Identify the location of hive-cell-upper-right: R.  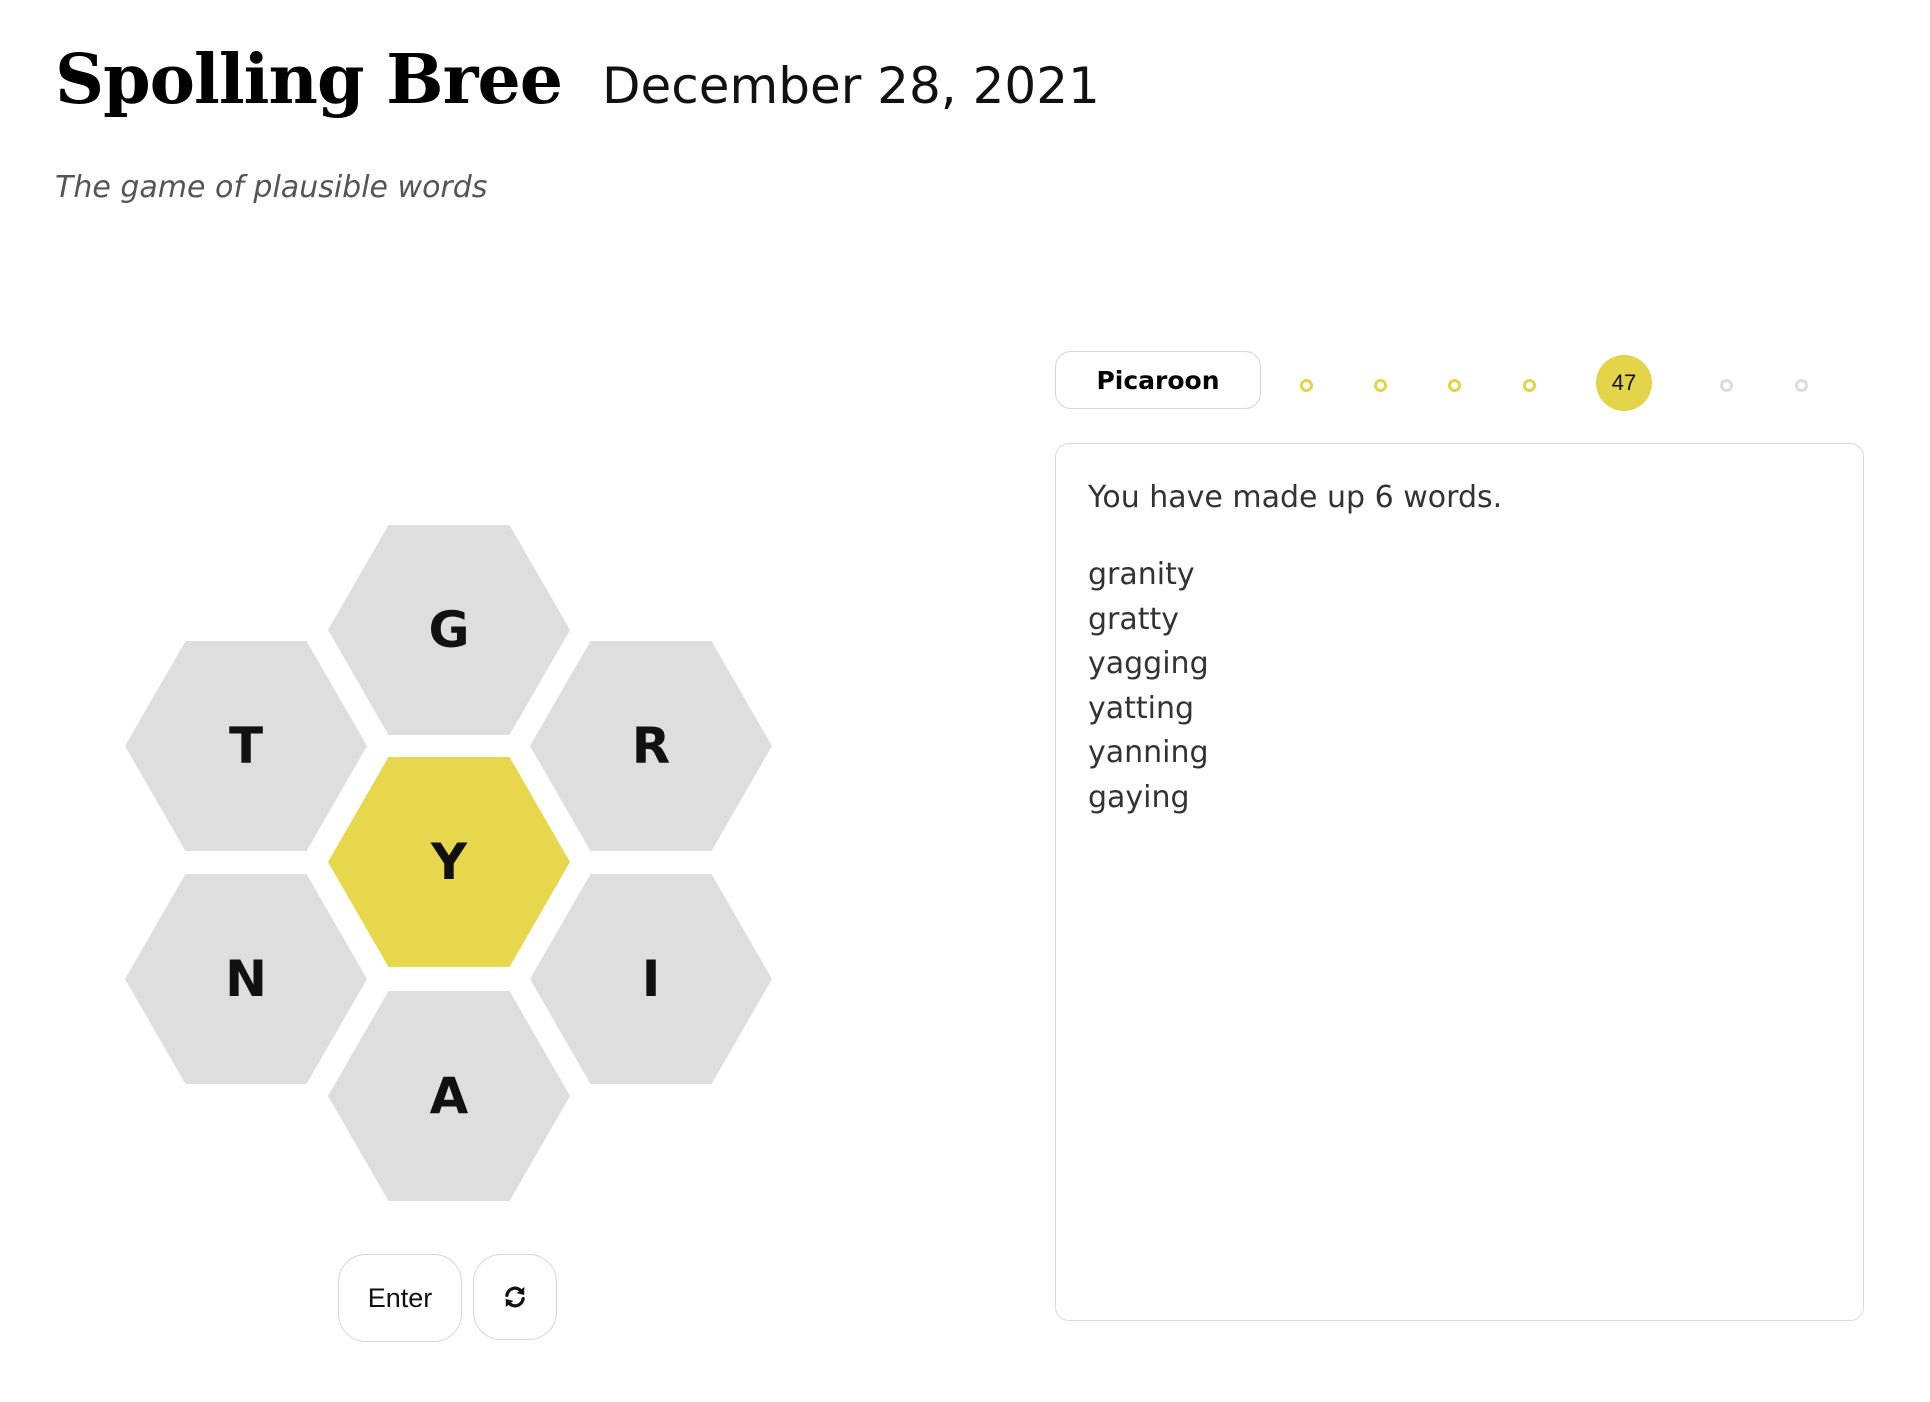
(651, 746).